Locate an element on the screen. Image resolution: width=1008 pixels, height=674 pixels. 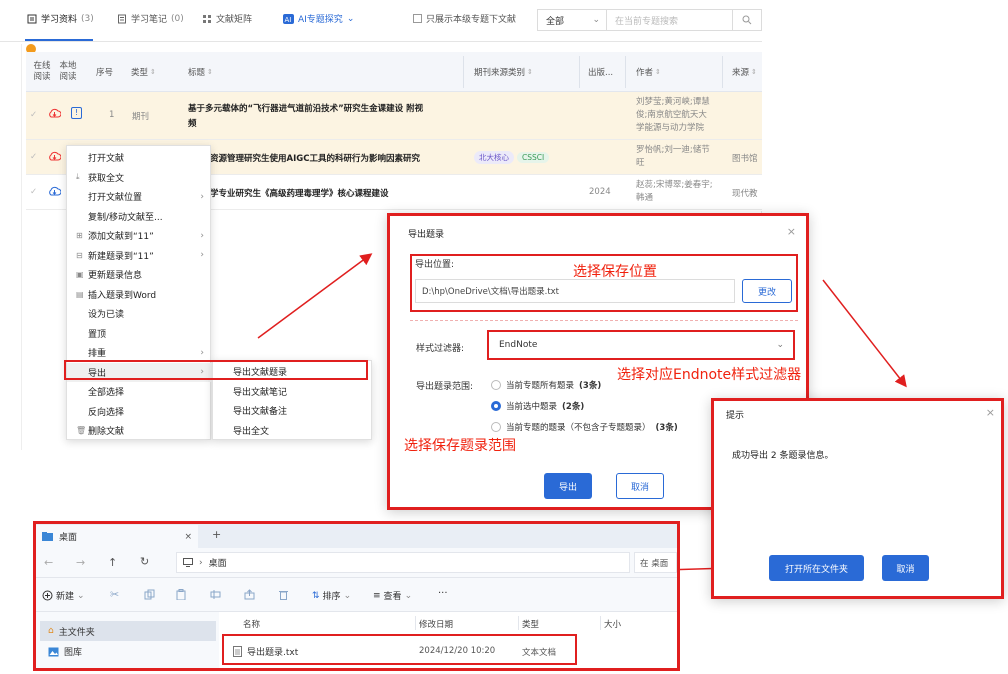
sidebar-item-gallery: 图库 is located at coordinates (65, 651).